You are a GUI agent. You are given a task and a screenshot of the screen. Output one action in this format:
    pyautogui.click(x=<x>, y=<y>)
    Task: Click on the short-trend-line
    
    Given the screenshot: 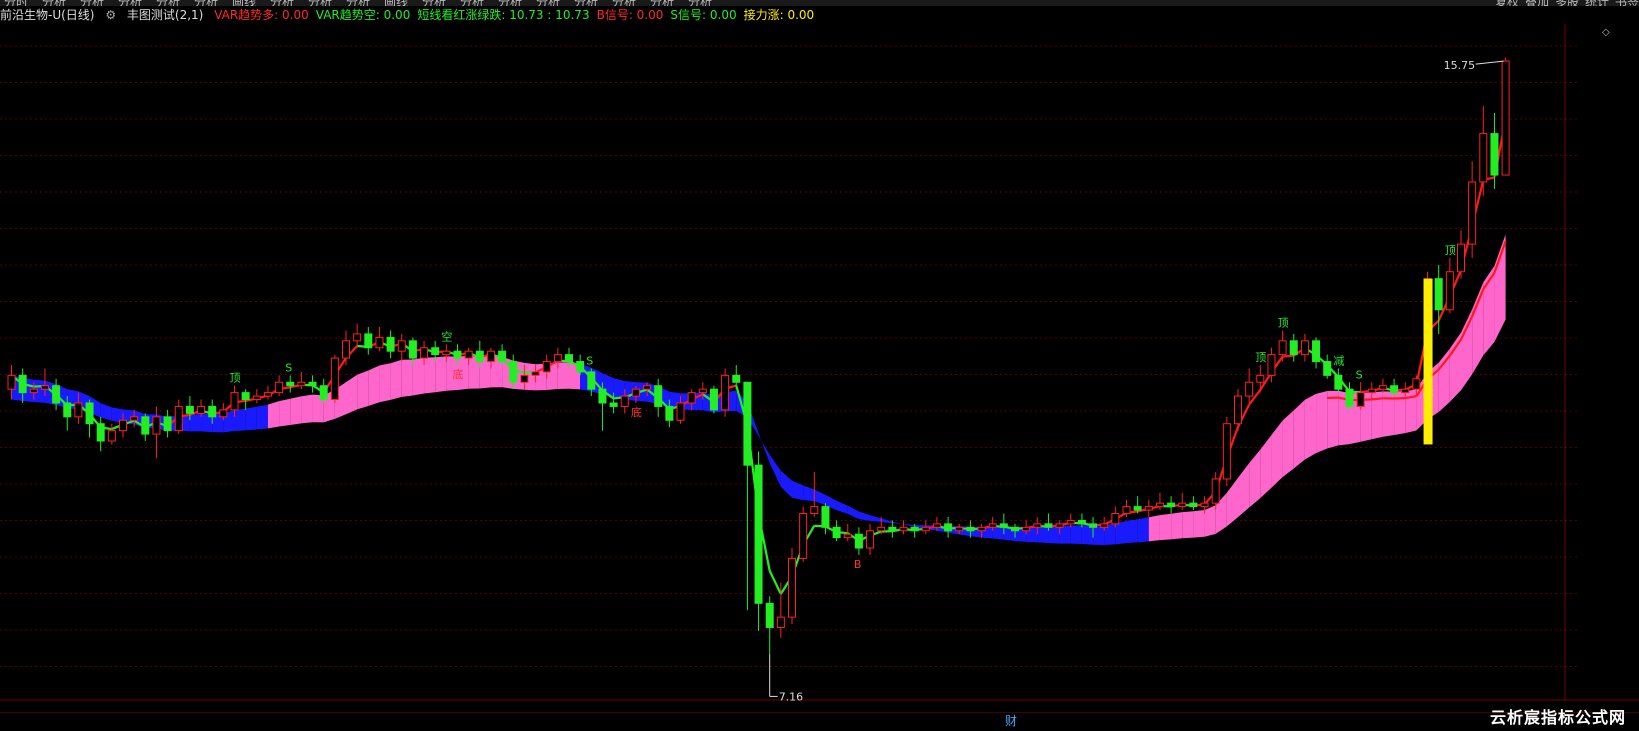 What is the action you would take?
    pyautogui.click(x=775, y=582)
    